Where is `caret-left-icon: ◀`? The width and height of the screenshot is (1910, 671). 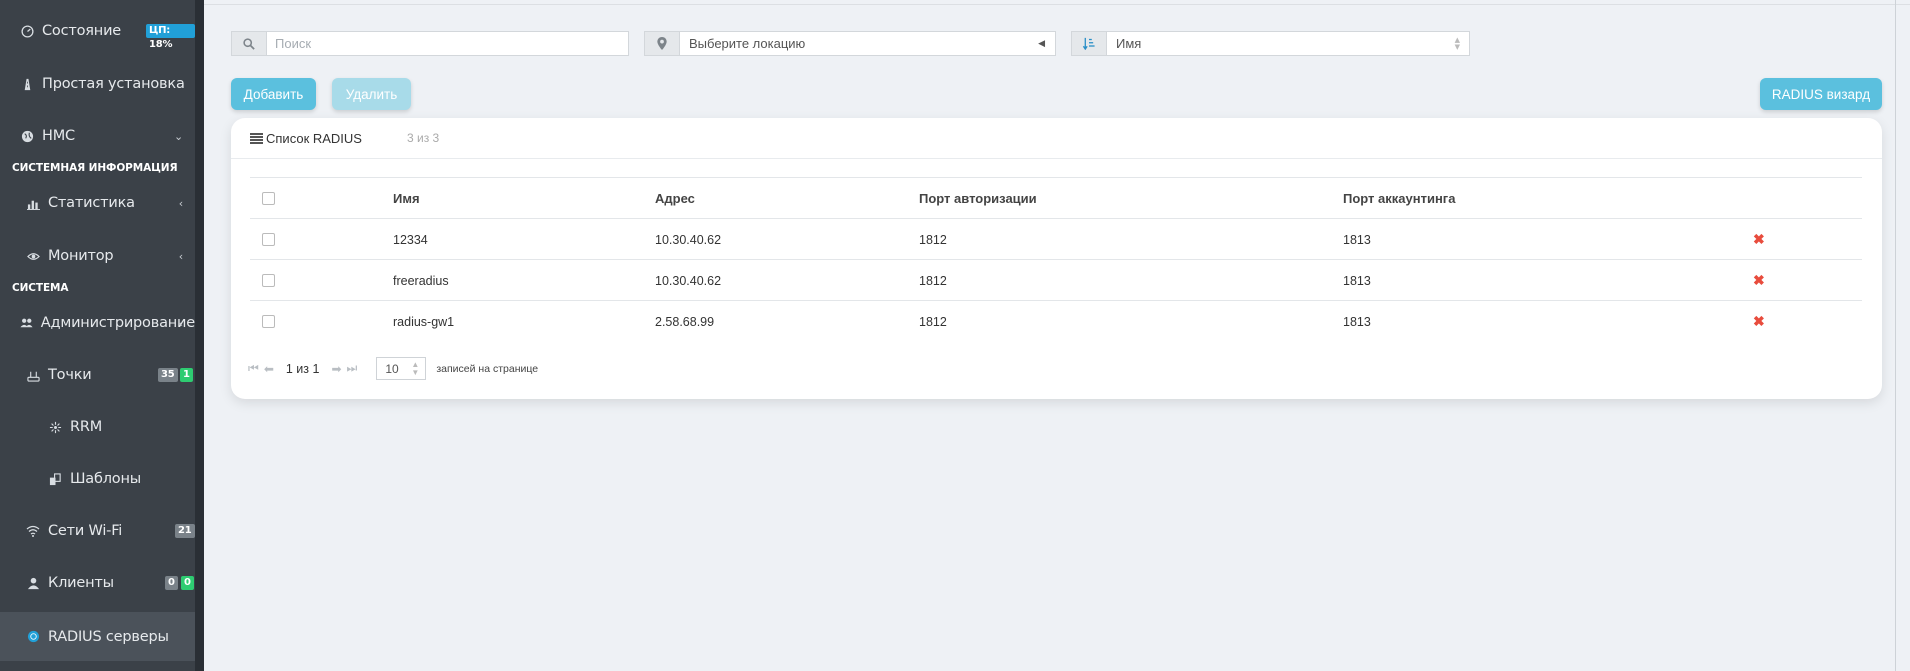
caret-left-icon: ◀ is located at coordinates (1041, 43).